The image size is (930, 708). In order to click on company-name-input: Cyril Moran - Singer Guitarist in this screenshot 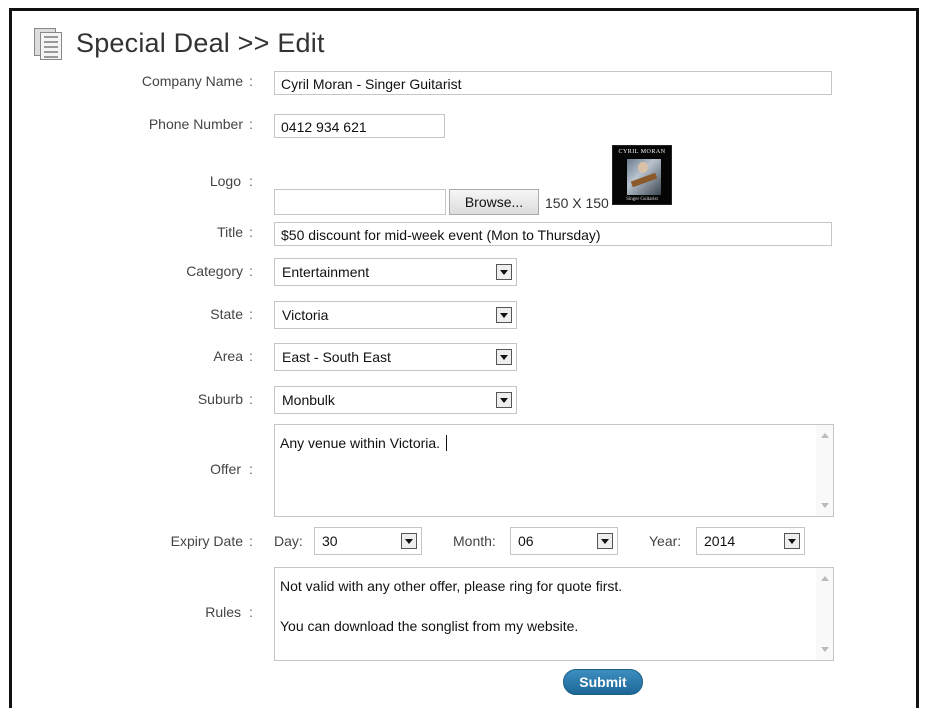, I will do `click(553, 83)`.